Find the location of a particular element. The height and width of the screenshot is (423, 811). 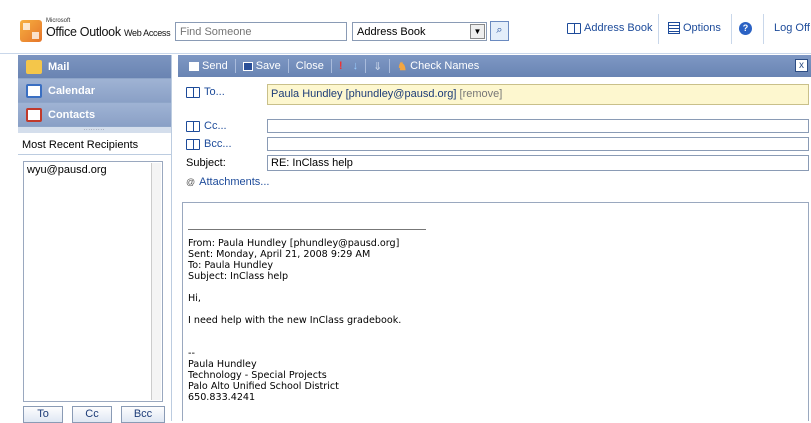

recent-recipient-item: wyu@pausd.org is located at coordinates (93, 170).